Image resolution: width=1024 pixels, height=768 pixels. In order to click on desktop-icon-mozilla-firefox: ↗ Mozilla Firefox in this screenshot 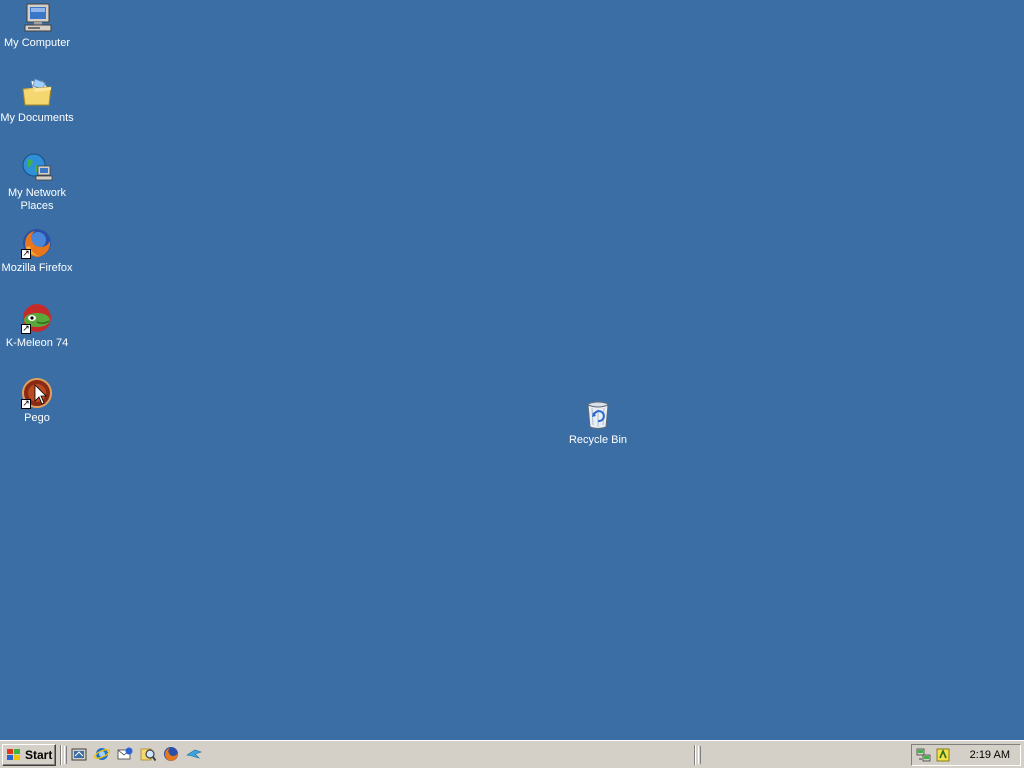, I will do `click(37, 251)`.